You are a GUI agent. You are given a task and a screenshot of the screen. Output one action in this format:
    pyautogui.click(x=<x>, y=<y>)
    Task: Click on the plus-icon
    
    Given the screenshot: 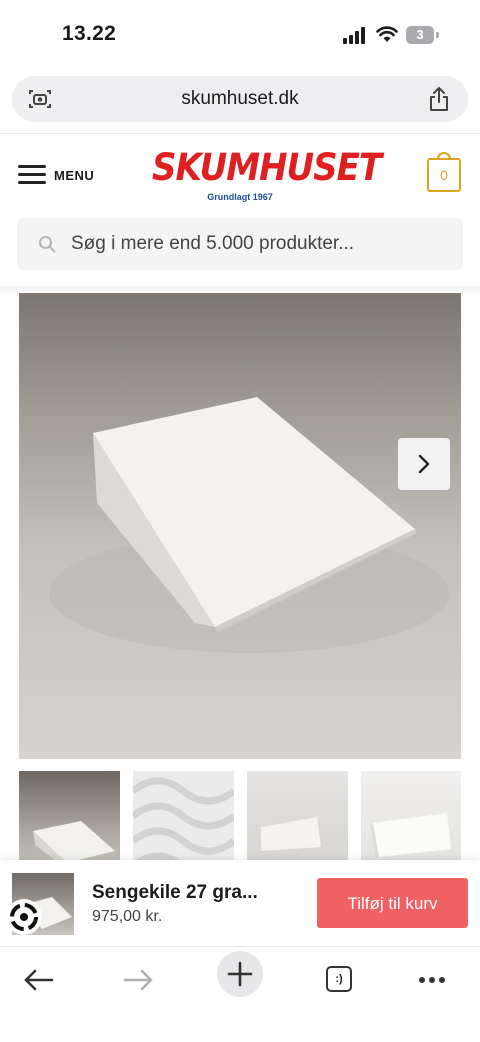 What is the action you would take?
    pyautogui.click(x=240, y=974)
    